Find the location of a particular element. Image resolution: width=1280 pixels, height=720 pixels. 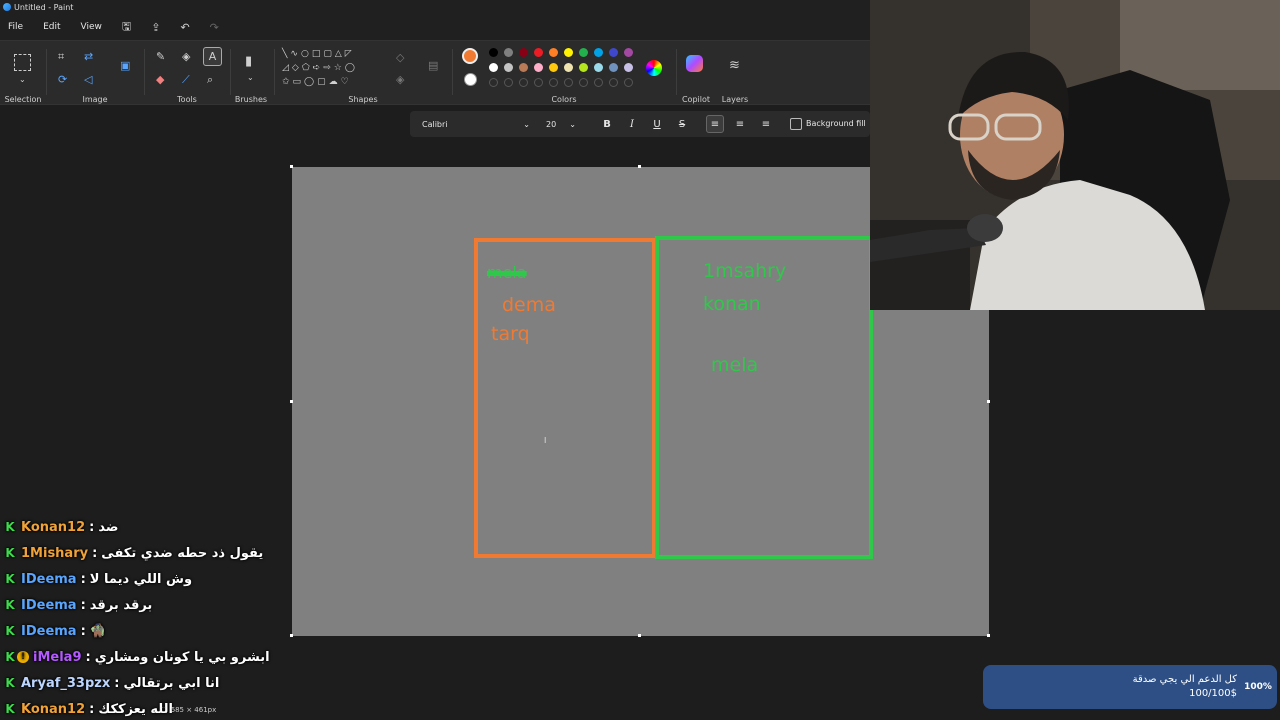

eraser-icon: ◆ is located at coordinates (160, 79).